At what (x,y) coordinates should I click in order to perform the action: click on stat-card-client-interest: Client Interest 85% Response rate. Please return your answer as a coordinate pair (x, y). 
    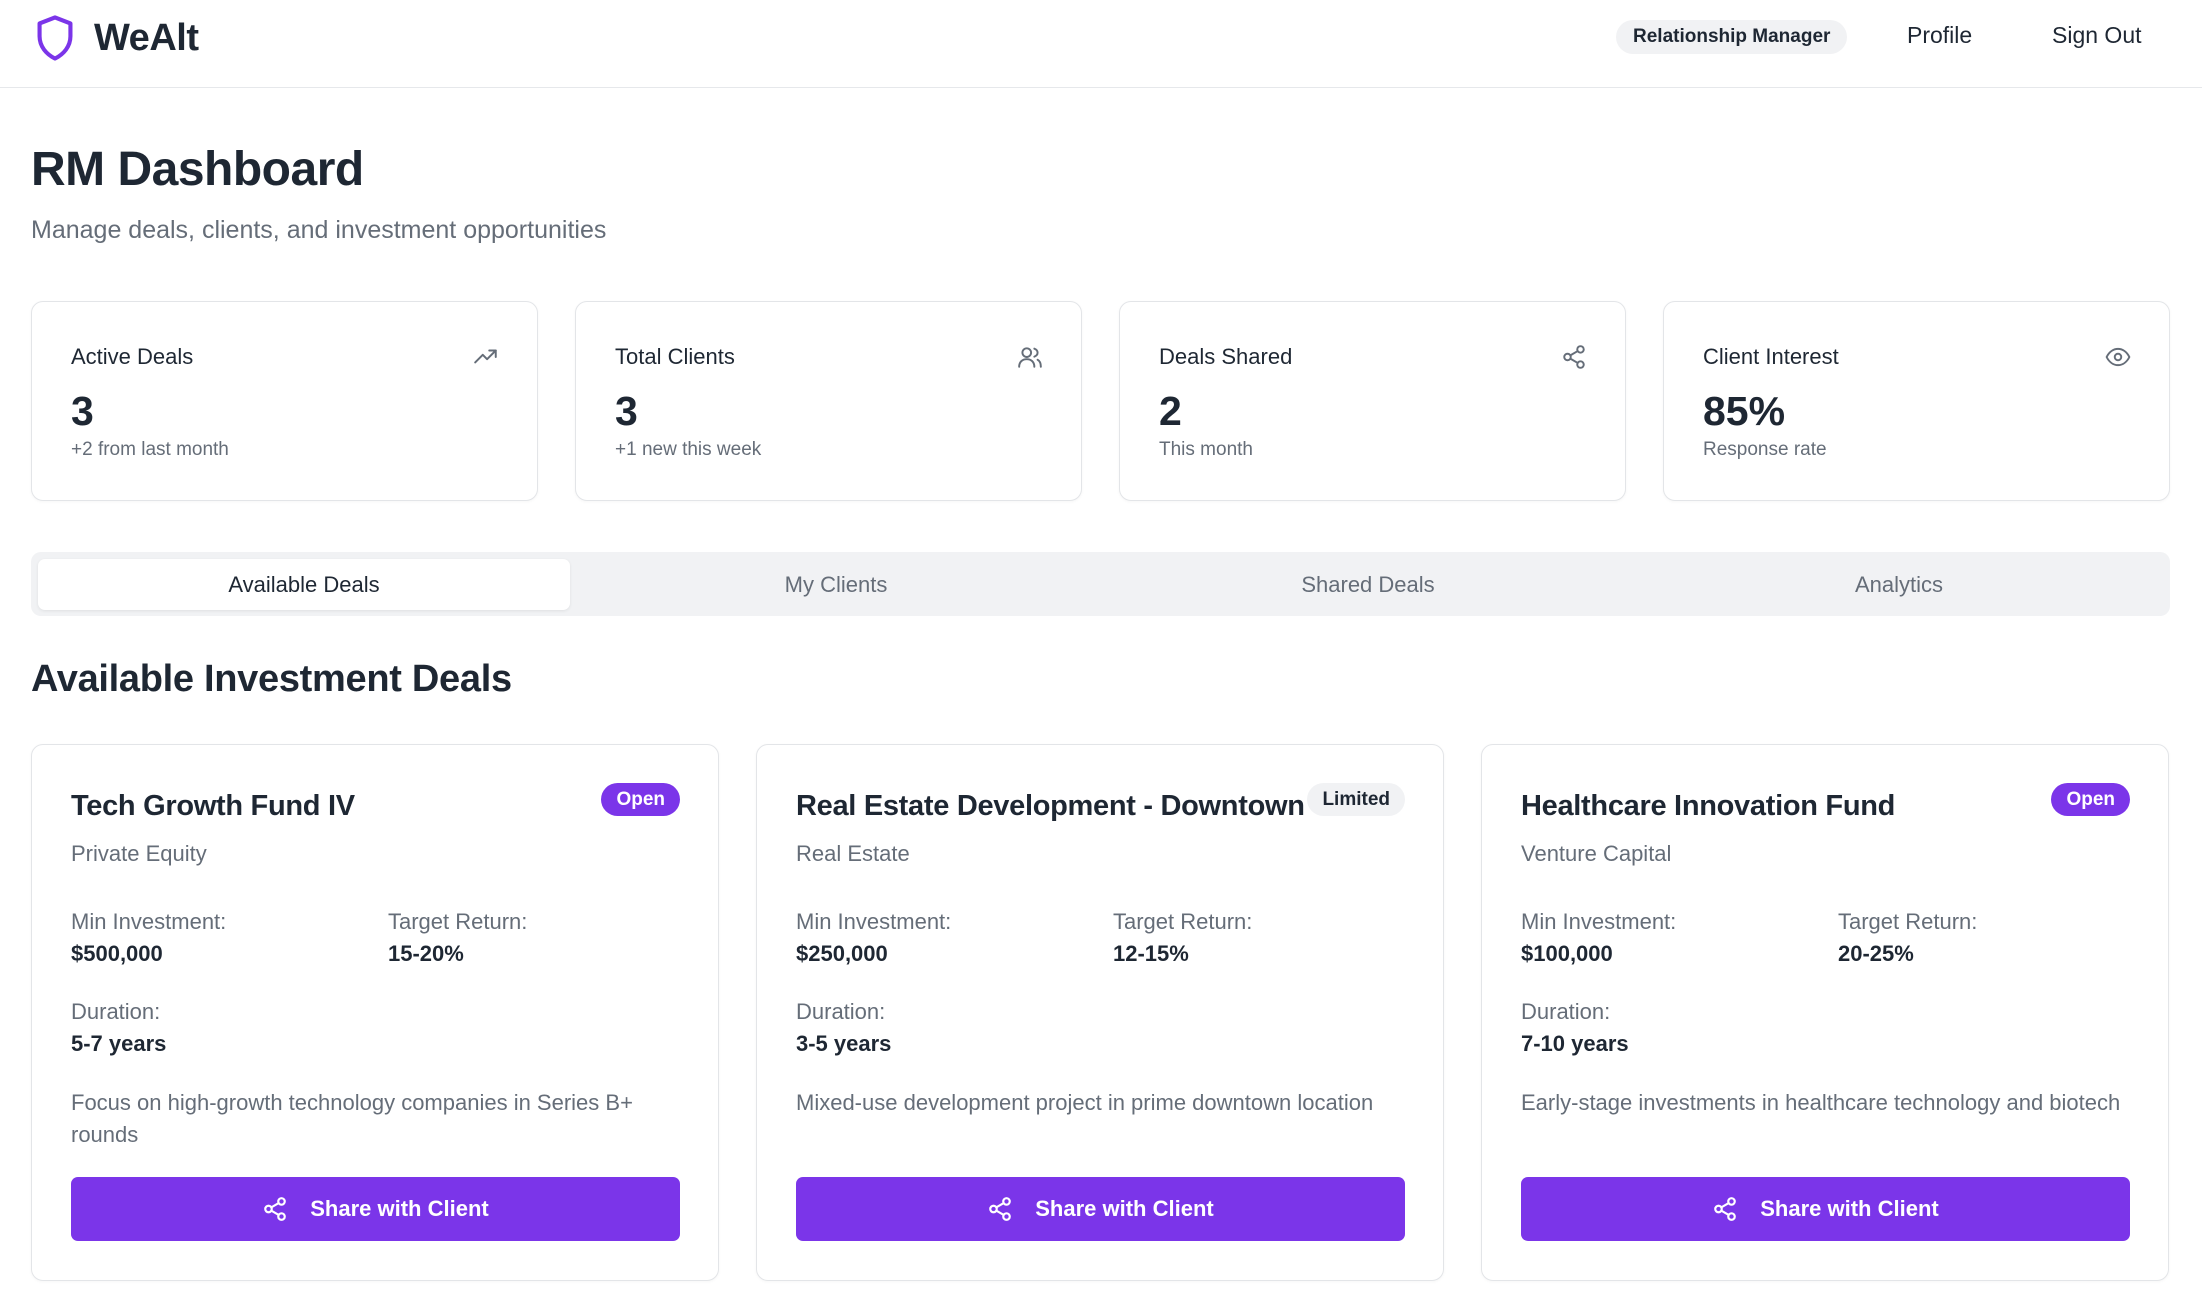
    Looking at the image, I should click on (1916, 401).